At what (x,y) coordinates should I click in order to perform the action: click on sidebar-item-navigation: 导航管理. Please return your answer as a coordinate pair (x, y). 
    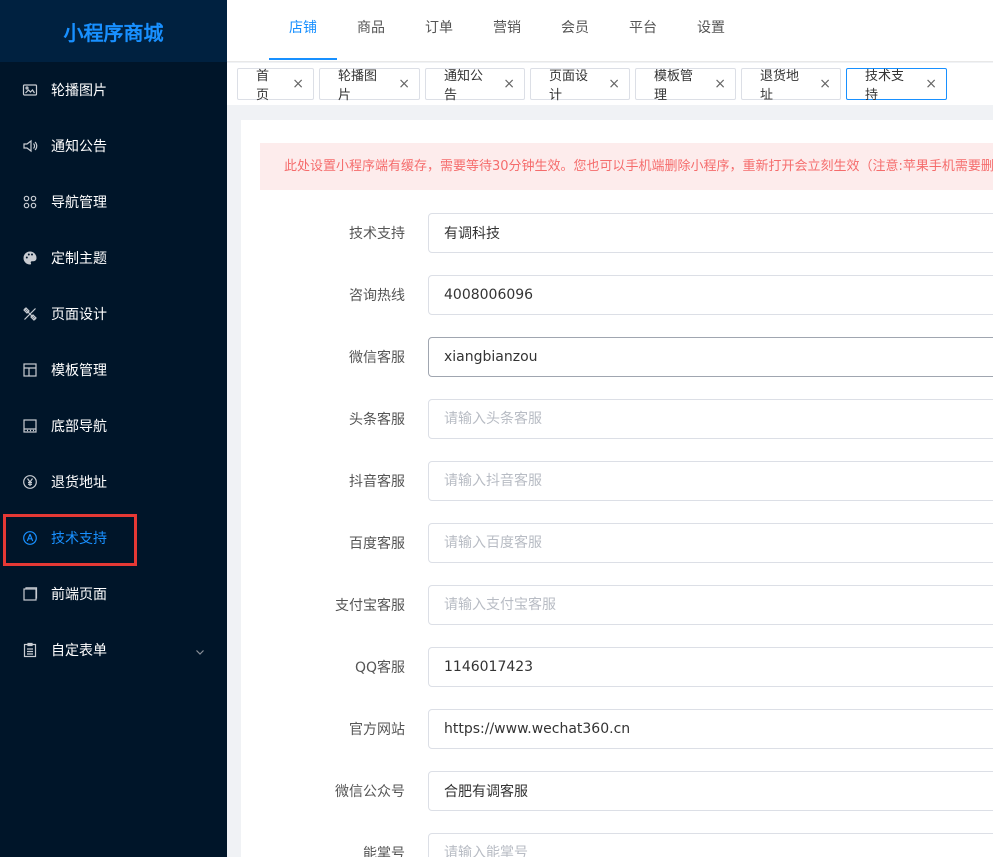
    Looking at the image, I should click on (113, 202).